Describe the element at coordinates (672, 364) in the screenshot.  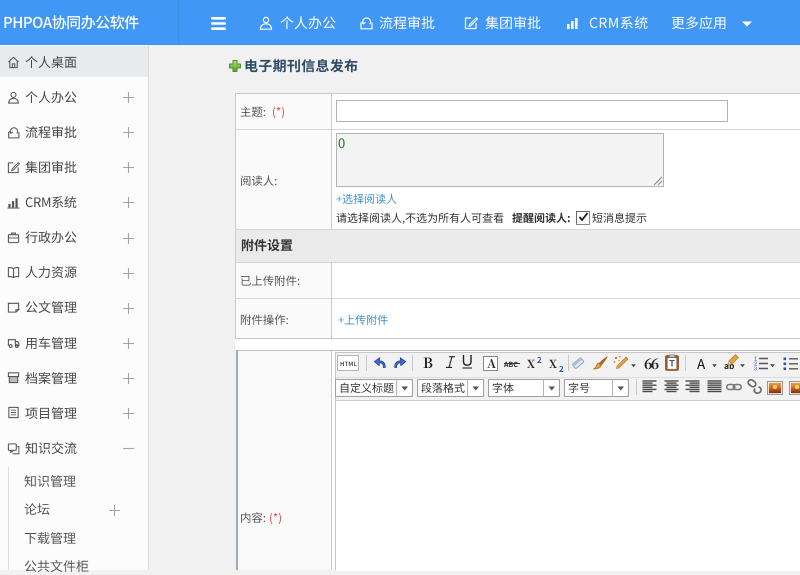
I see `svg-text: T` at that location.